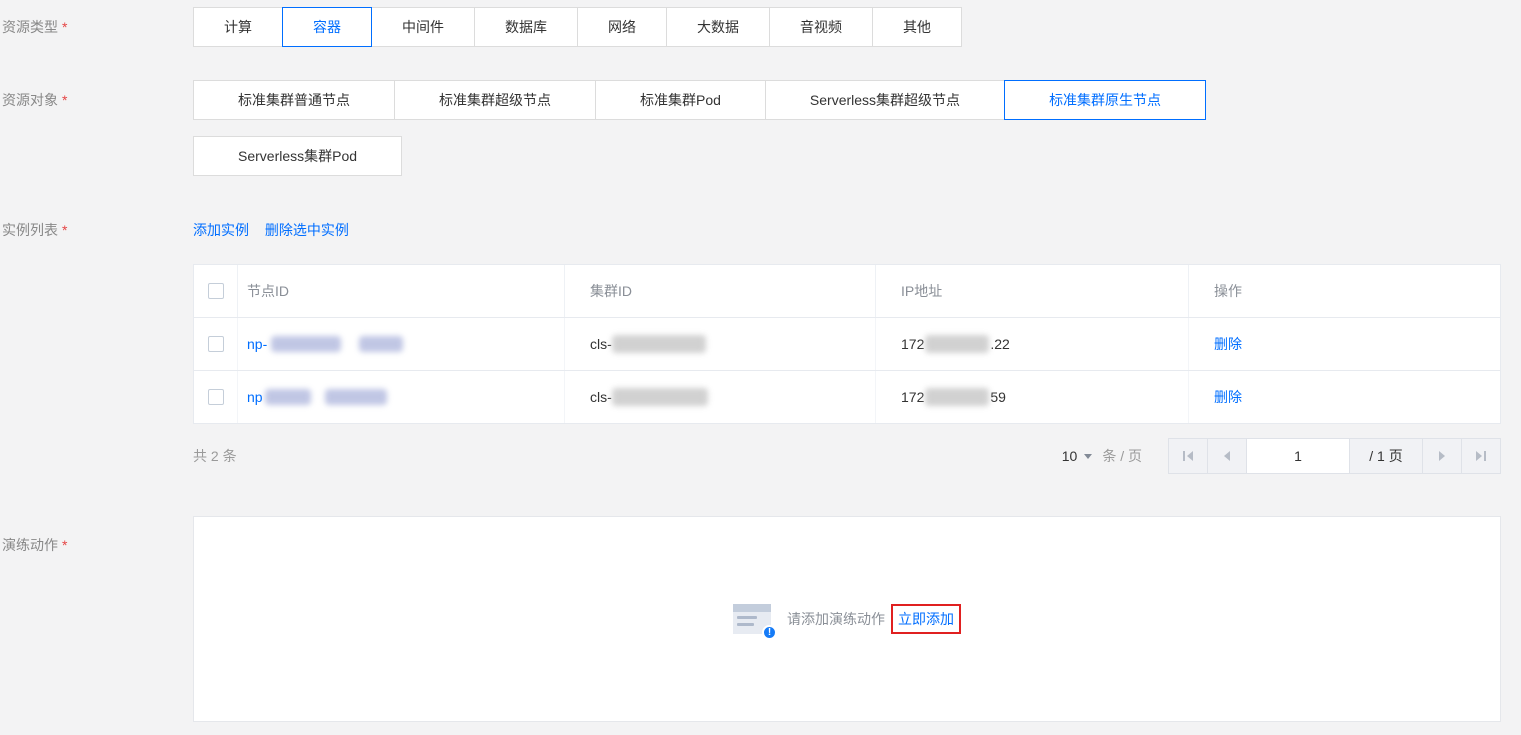 The width and height of the screenshot is (1521, 735). Describe the element at coordinates (1000, 344) in the screenshot. I see `ip-suffix-text: .22` at that location.